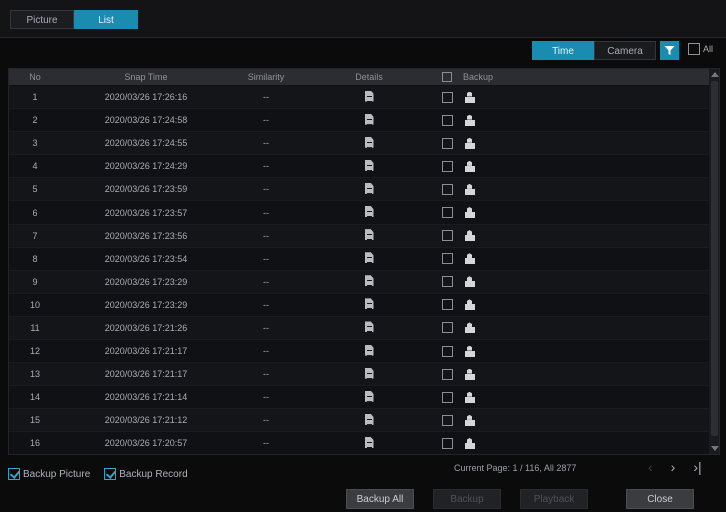  I want to click on table-row: 7 2020/03/26 17:23:56 --, so click(359, 236).